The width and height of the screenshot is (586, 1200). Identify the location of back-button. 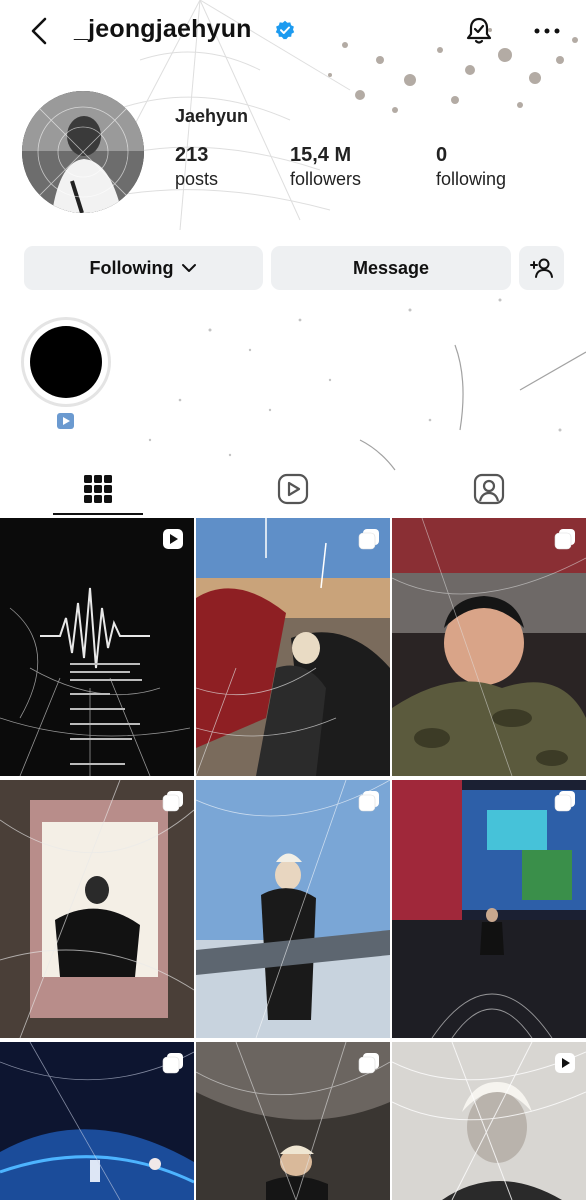
(39, 31).